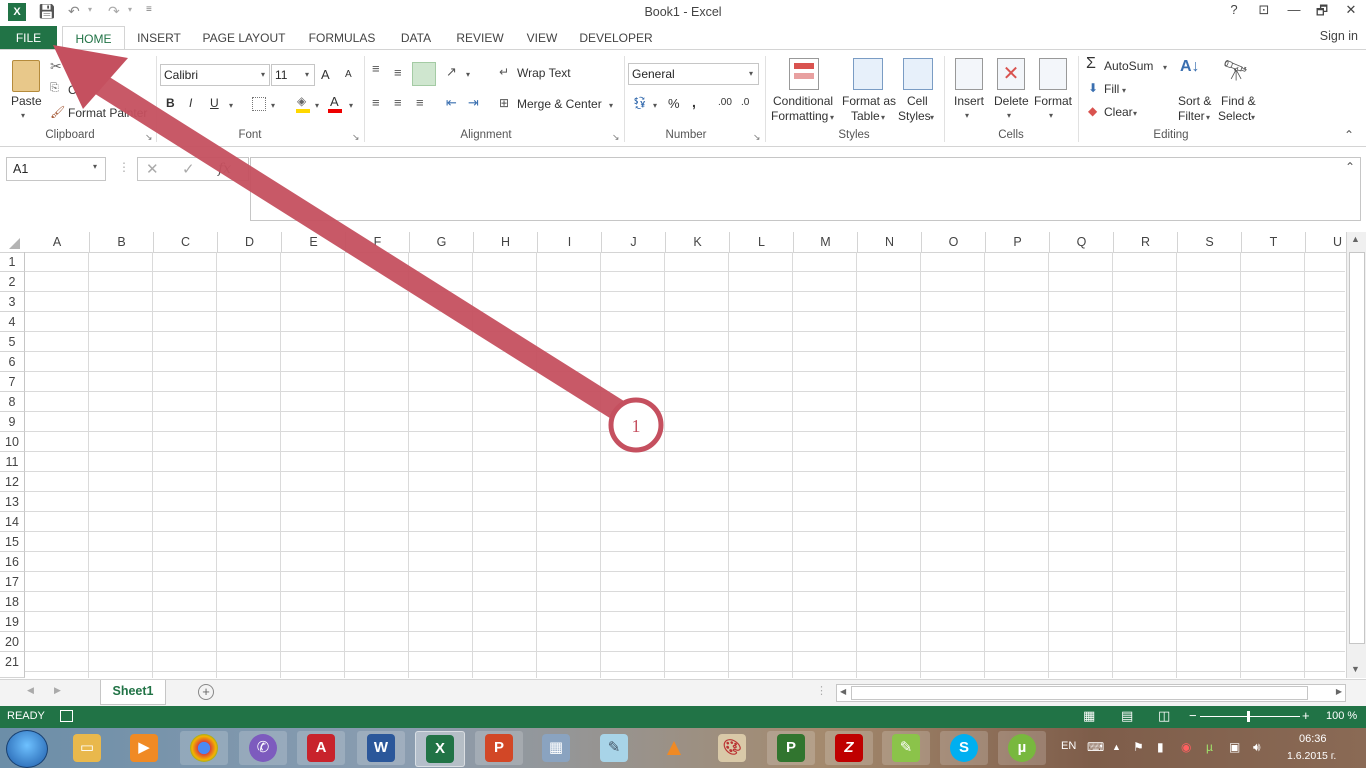  I want to click on help-button: ?, so click(1234, 9).